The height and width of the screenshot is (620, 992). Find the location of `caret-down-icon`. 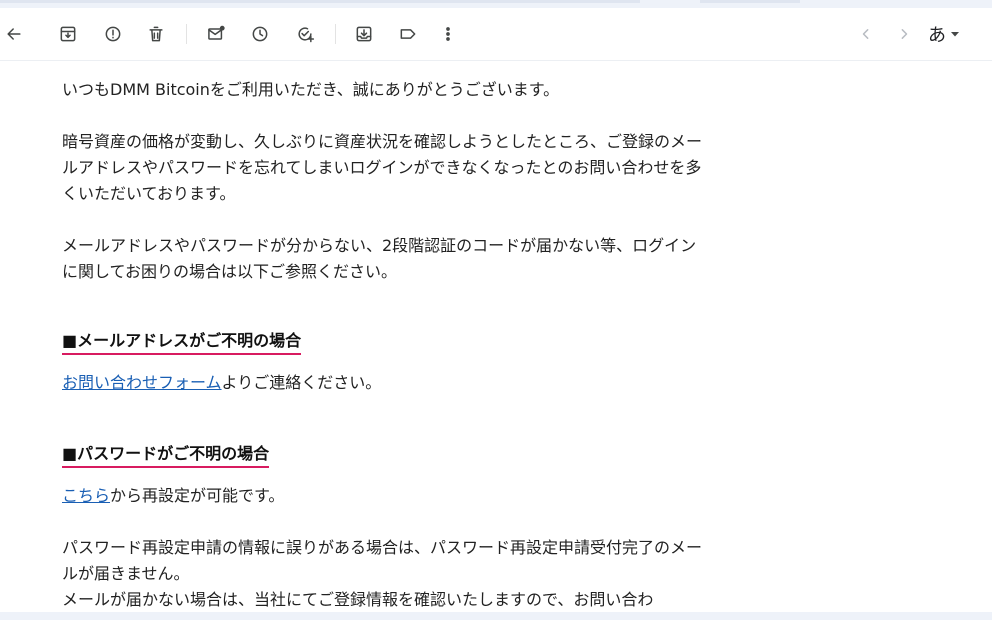

caret-down-icon is located at coordinates (955, 34).